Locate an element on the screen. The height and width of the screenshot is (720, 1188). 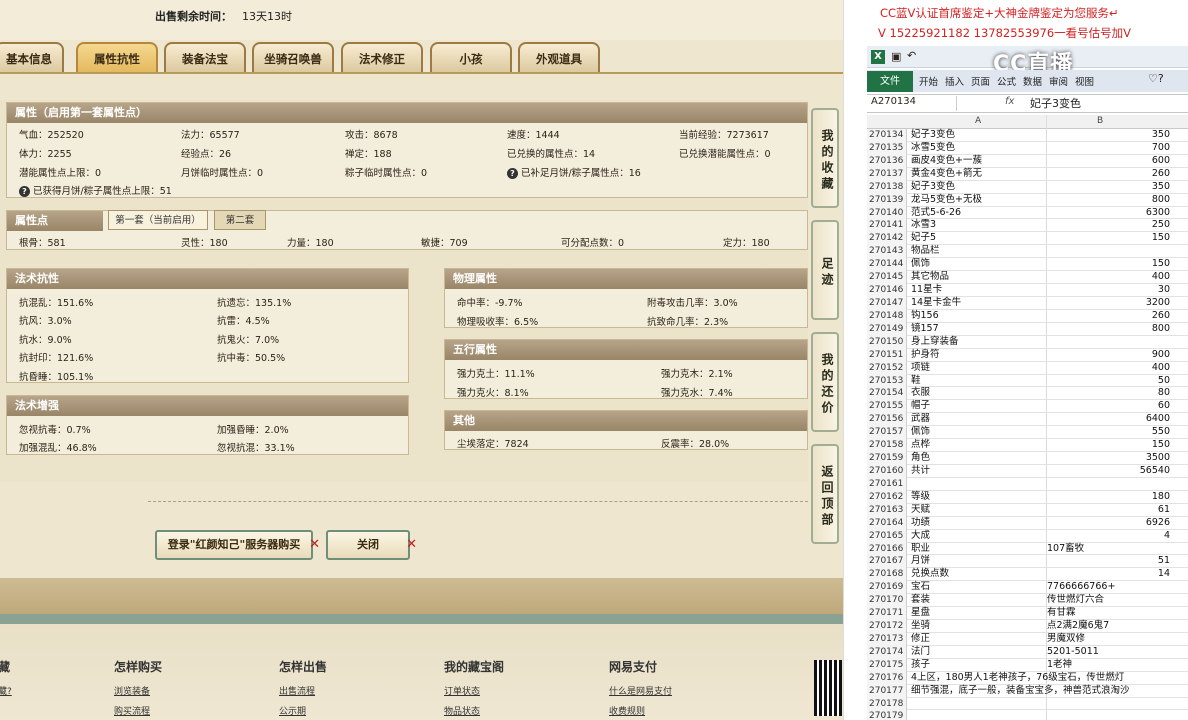
sheet-row: 270159 角色 3500 is located at coordinates (1027, 458).